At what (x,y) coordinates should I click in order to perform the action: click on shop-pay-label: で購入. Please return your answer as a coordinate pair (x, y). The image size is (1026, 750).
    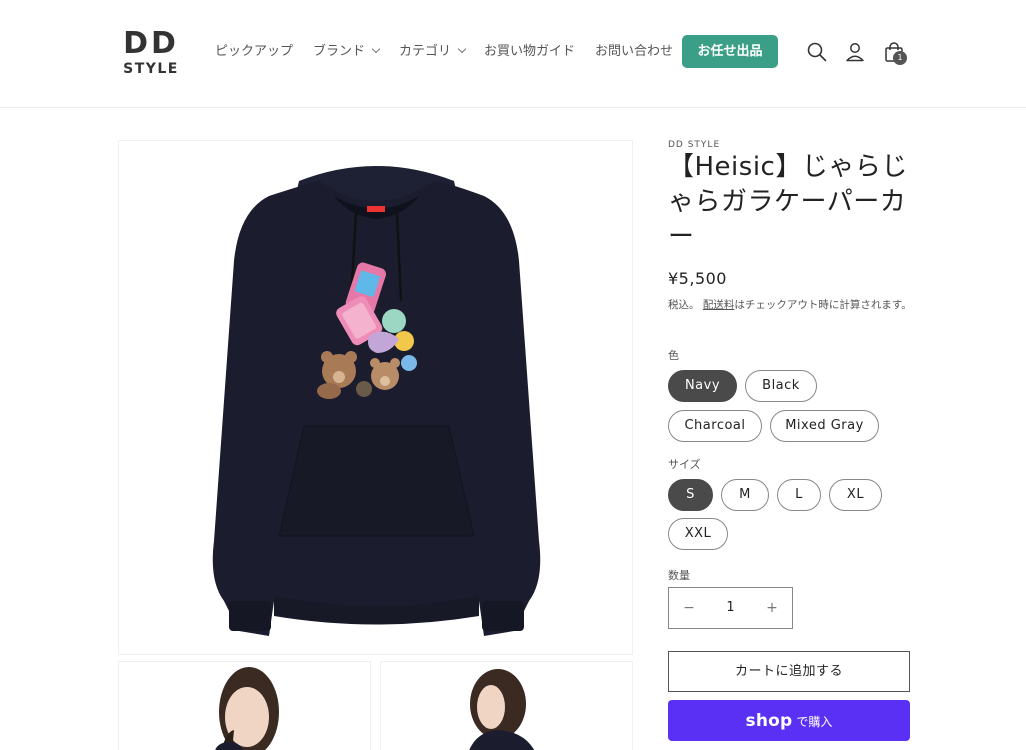
    Looking at the image, I should click on (814, 722).